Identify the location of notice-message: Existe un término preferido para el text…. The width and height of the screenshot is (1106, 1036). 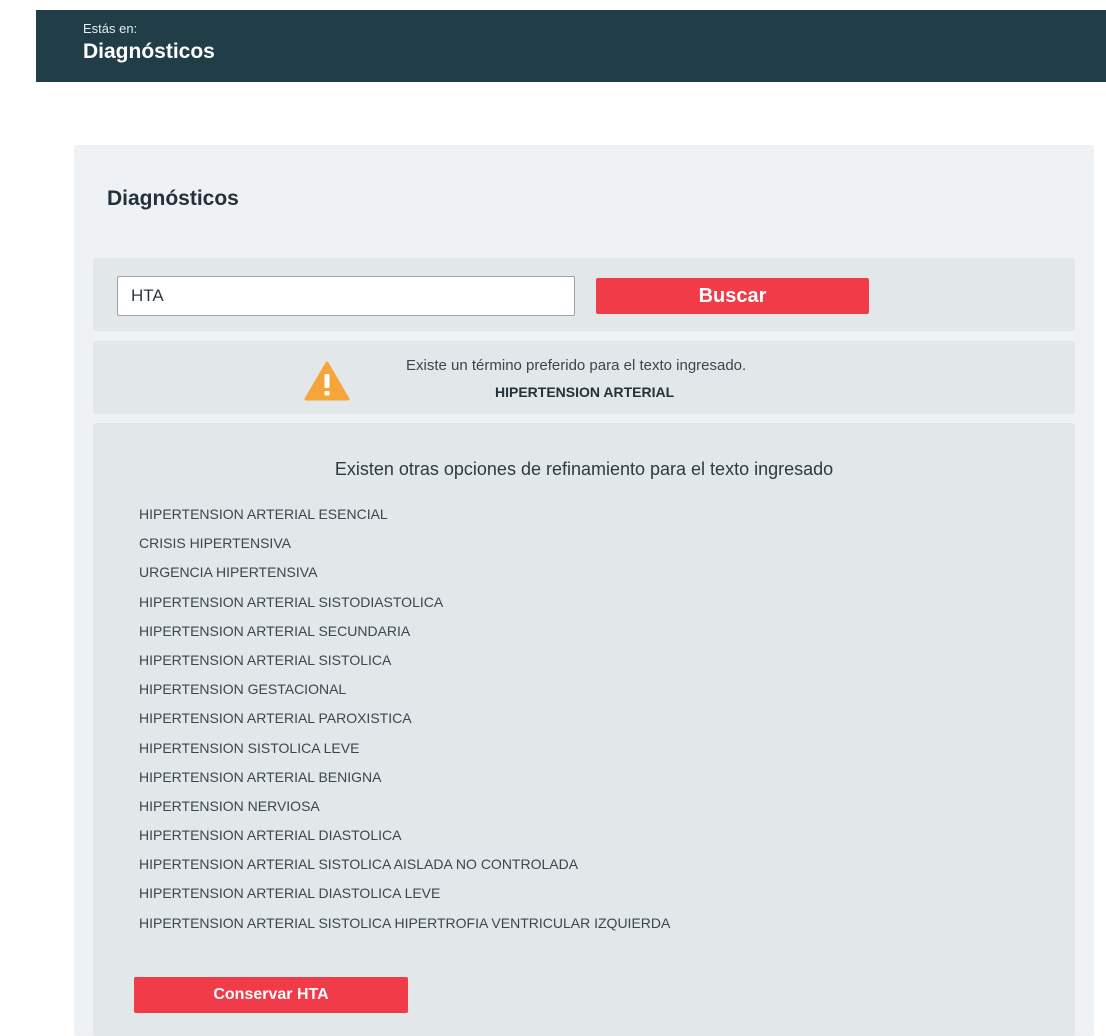
(576, 365).